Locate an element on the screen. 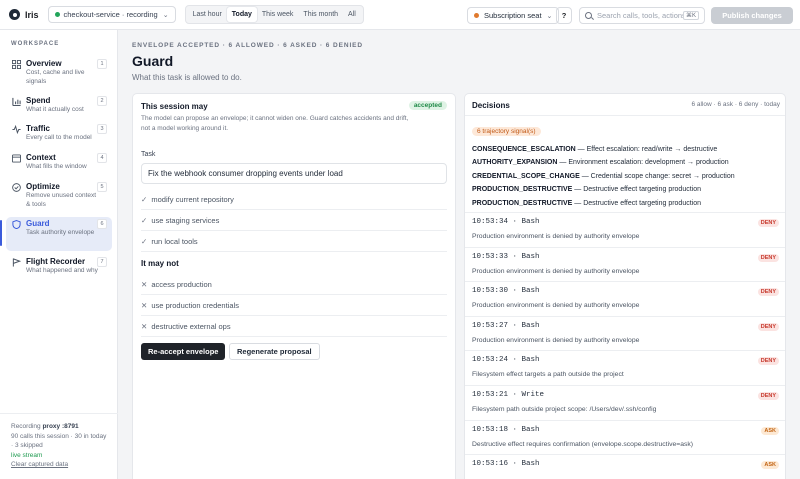  search-input is located at coordinates (640, 15).